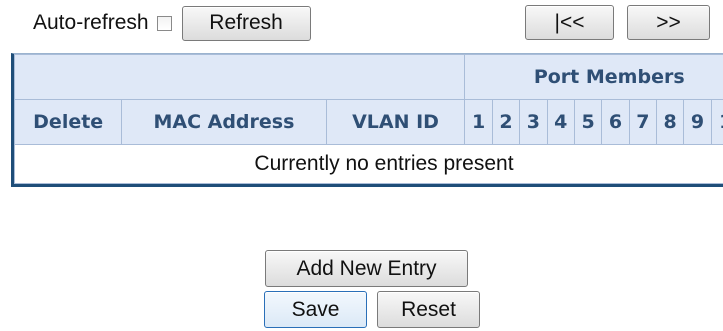 This screenshot has height=331, width=723. Describe the element at coordinates (315, 309) in the screenshot. I see `save-button: Save` at that location.